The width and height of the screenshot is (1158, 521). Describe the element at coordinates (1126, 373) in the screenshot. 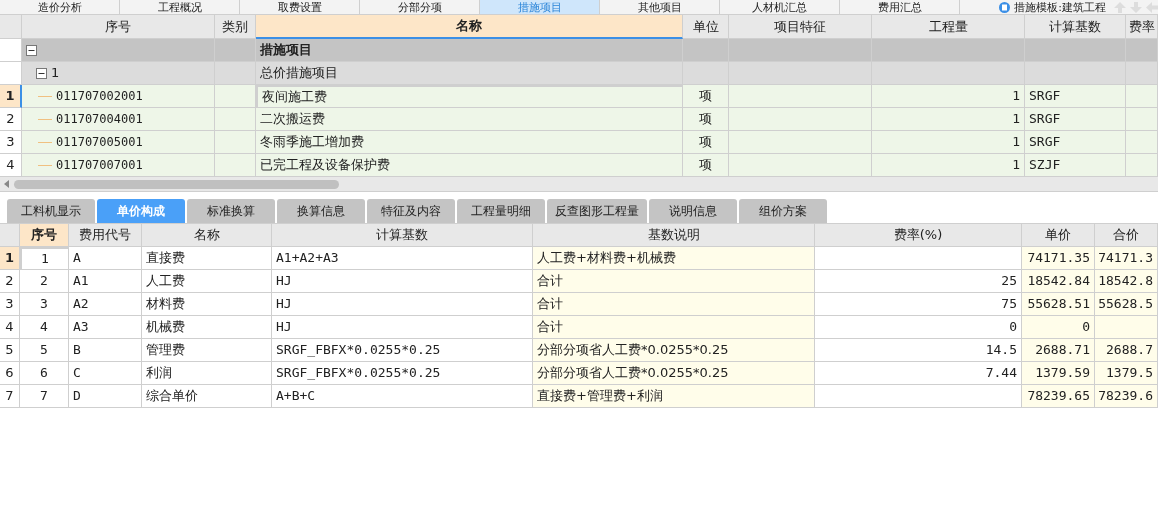

I see `table-cell: 1379.5` at that location.